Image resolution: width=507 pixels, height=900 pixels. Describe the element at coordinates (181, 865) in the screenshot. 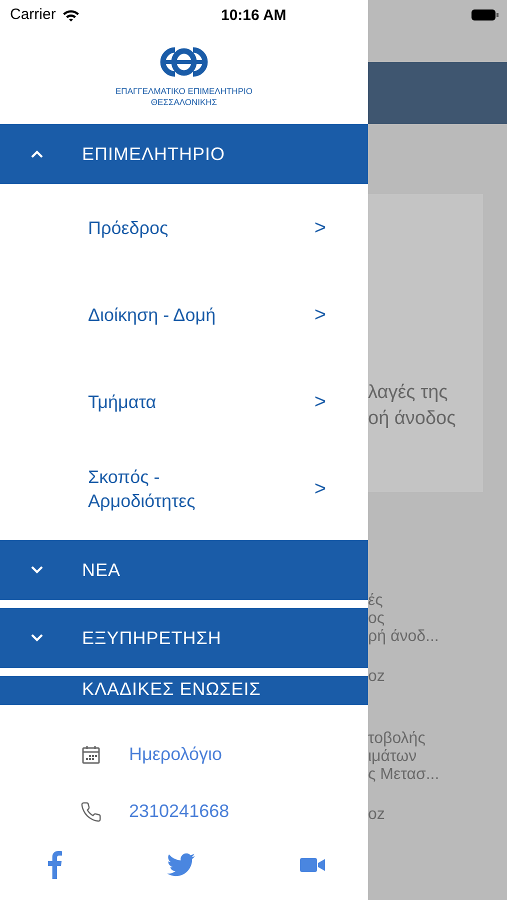

I see `twitter-bird-icon` at that location.